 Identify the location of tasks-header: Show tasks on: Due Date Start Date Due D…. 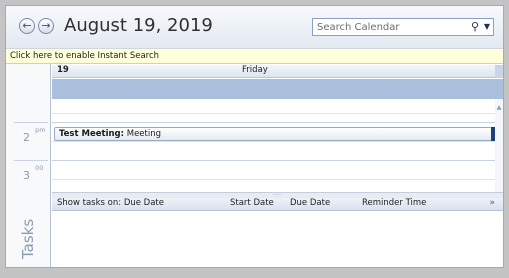
(277, 204).